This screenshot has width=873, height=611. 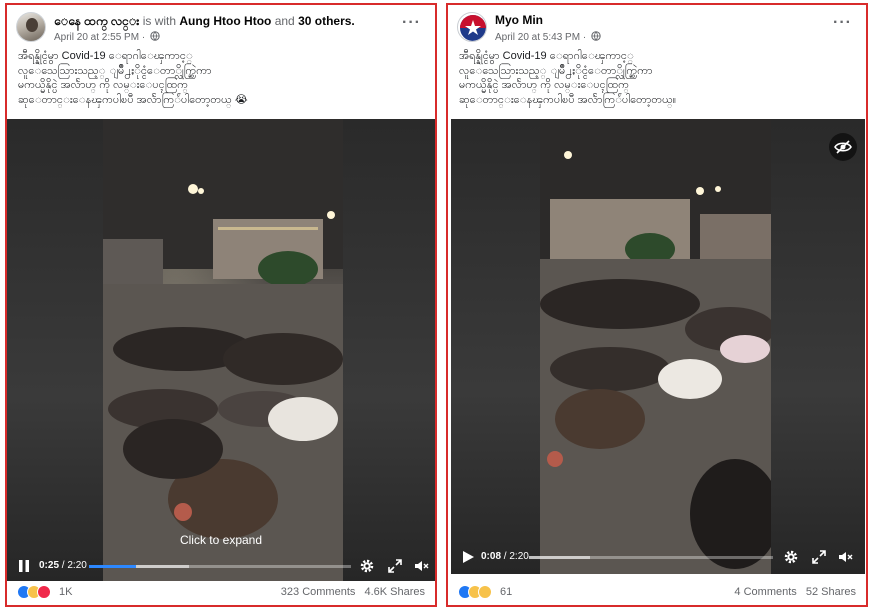 I want to click on current-time: 0:25, so click(x=49, y=565).